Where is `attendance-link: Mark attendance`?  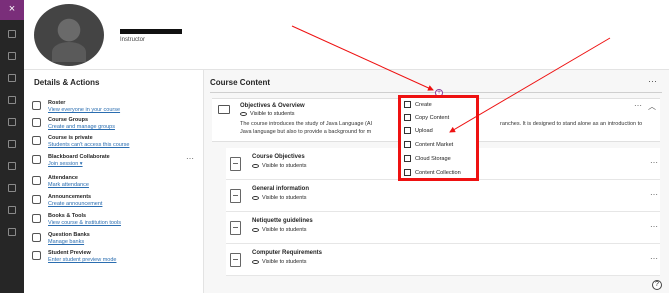 attendance-link: Mark attendance is located at coordinates (68, 185).